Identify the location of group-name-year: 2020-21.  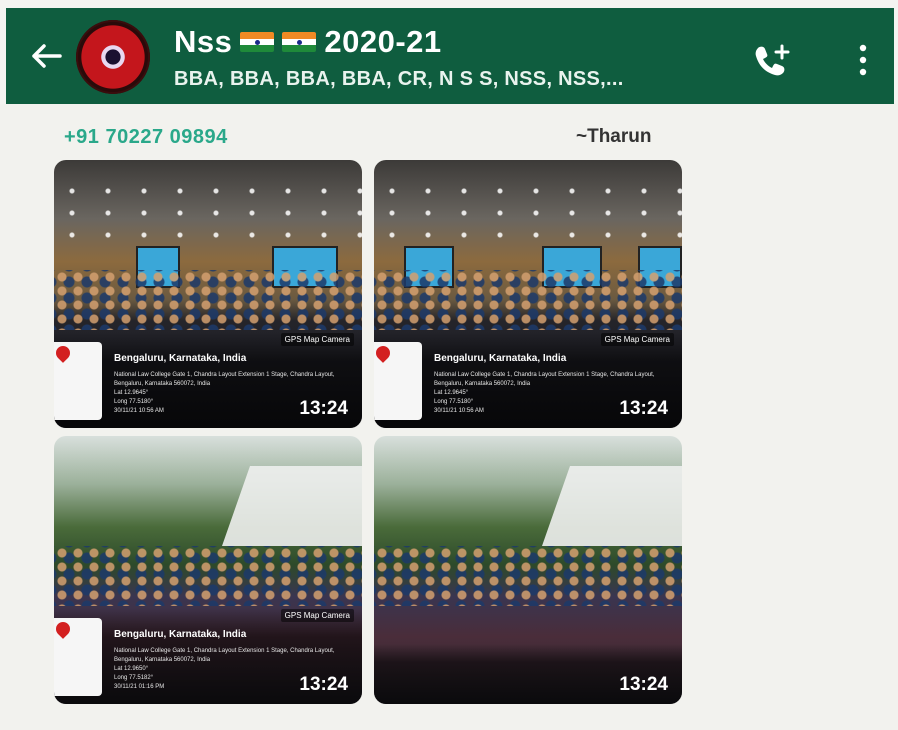
(383, 41).